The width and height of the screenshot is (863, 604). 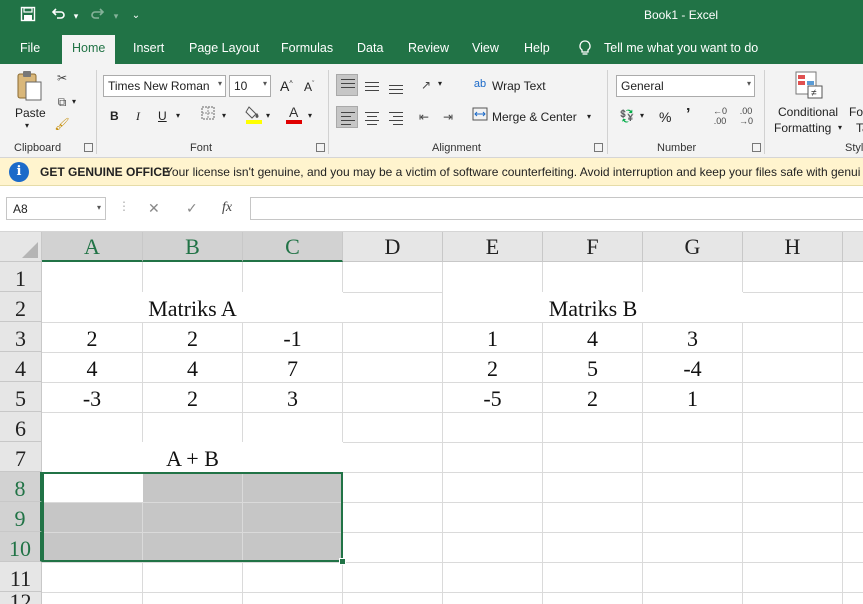 What do you see at coordinates (21, 597) in the screenshot?
I see `row-header-12: 12` at bounding box center [21, 597].